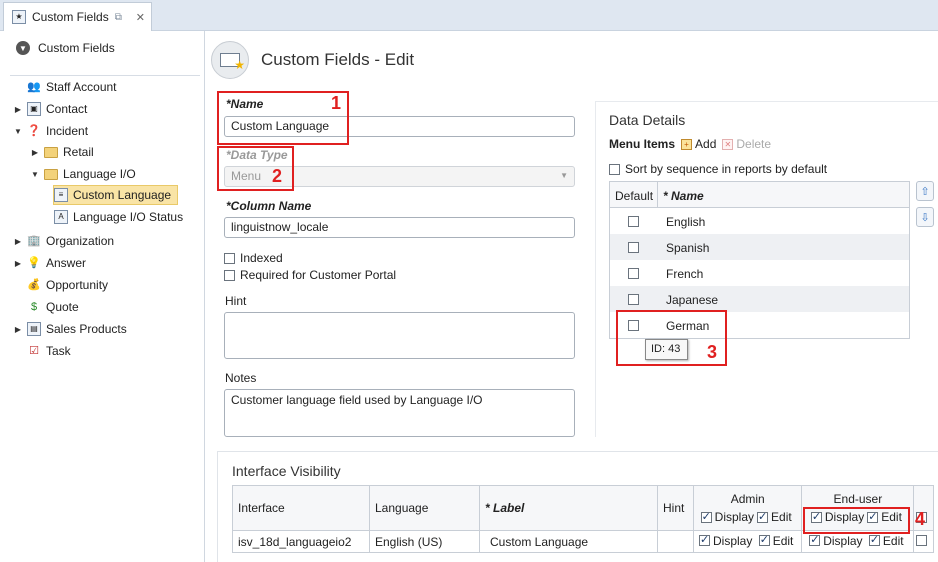  Describe the element at coordinates (675, 541) in the screenshot. I see `hint-cell` at that location.